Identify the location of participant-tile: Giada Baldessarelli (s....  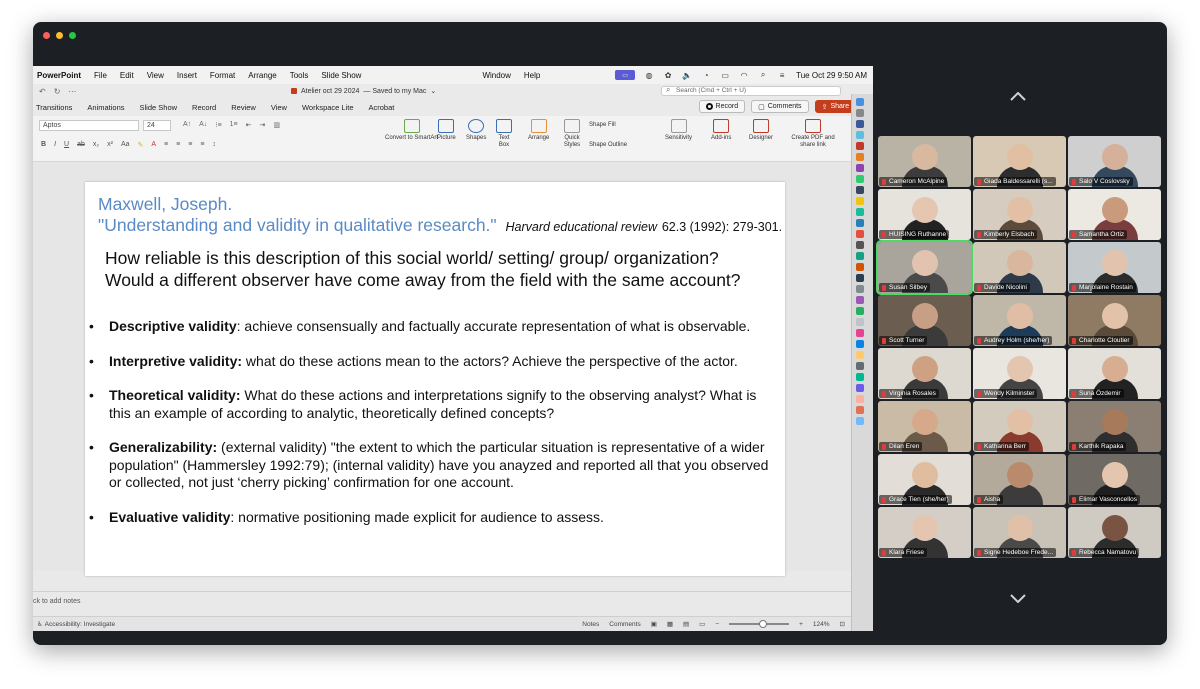
(1019, 161).